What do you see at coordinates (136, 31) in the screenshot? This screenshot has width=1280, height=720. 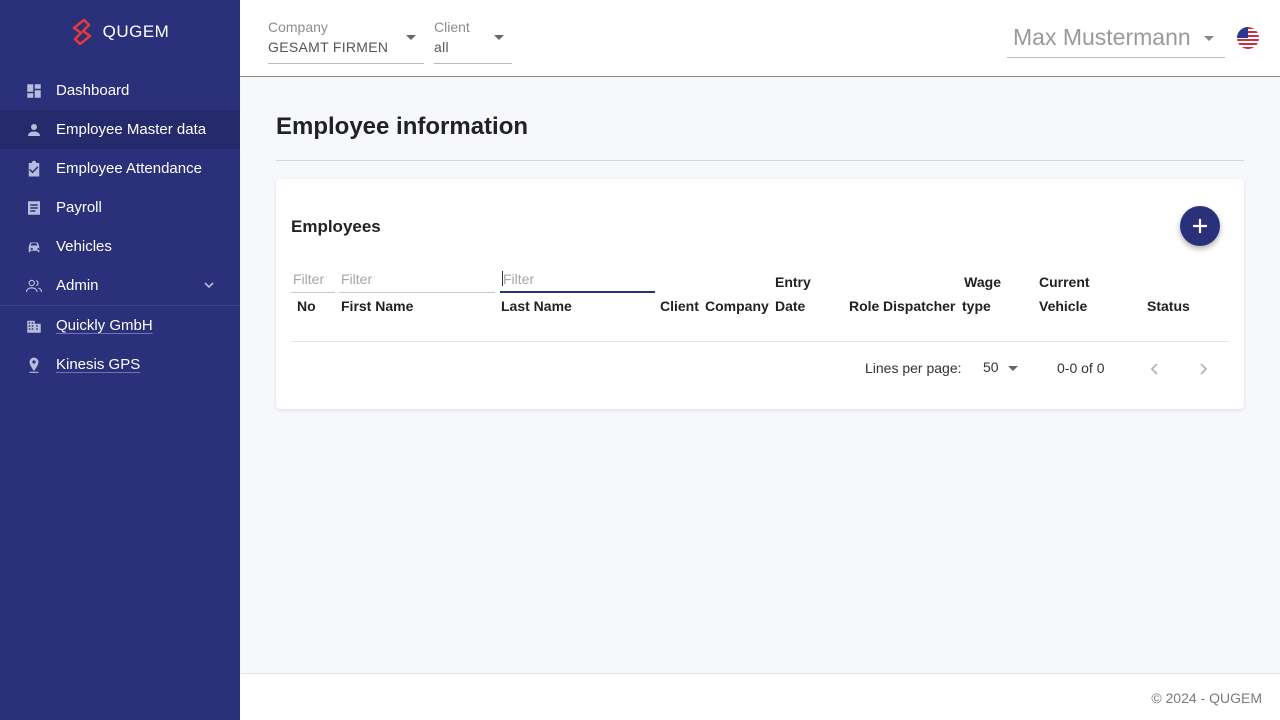 I see `brand-name: QUGEM` at bounding box center [136, 31].